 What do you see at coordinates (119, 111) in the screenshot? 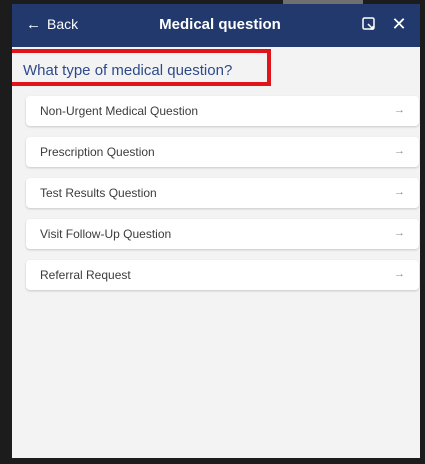
I see `option-label: Non-Urgent Medical Question` at bounding box center [119, 111].